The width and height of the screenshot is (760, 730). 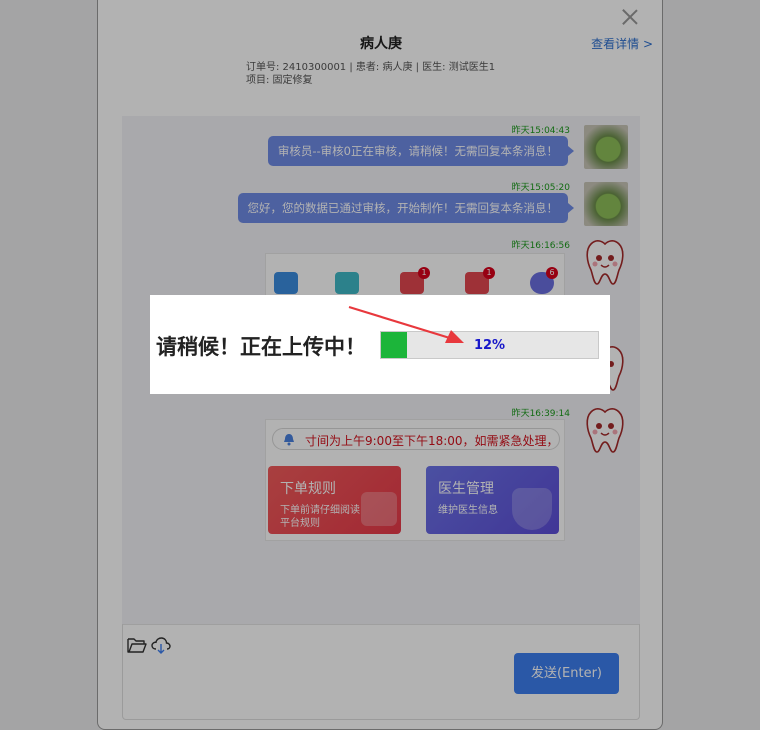 I want to click on annotation-arrow, so click(x=406, y=324).